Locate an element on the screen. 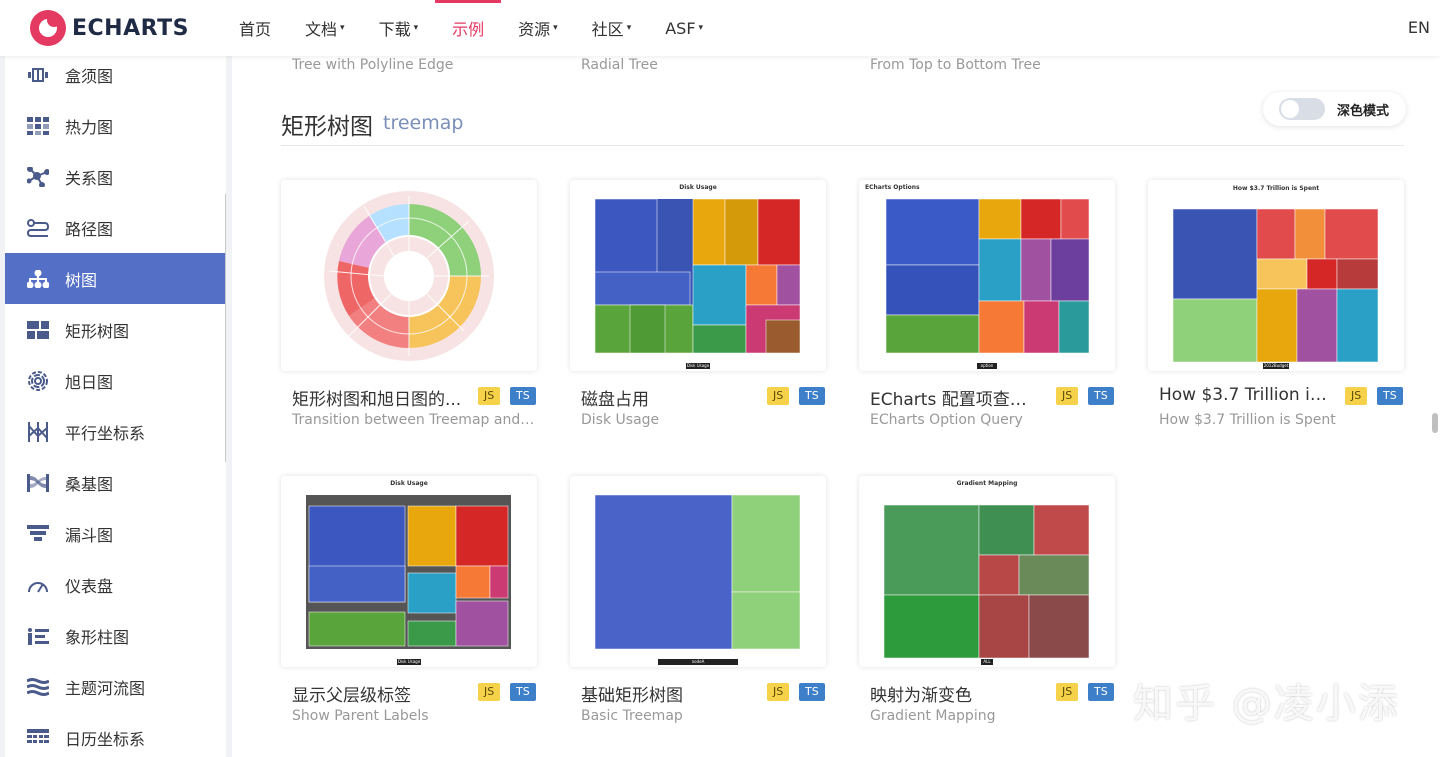 This screenshot has width=1440, height=757. sunburst-icon is located at coordinates (38, 380).